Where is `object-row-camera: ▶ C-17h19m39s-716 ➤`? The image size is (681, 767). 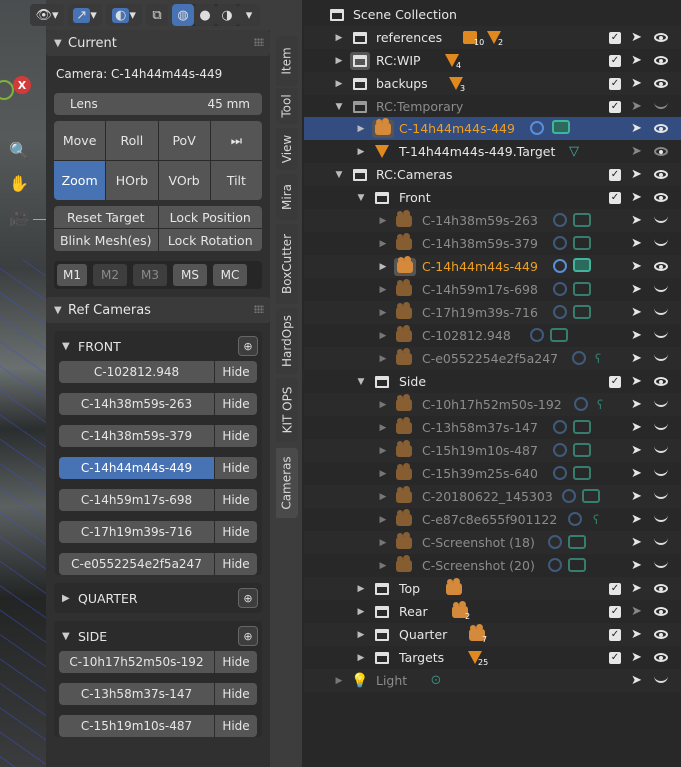
object-row-camera: ▶ C-17h19m39s-716 ➤ is located at coordinates (492, 312).